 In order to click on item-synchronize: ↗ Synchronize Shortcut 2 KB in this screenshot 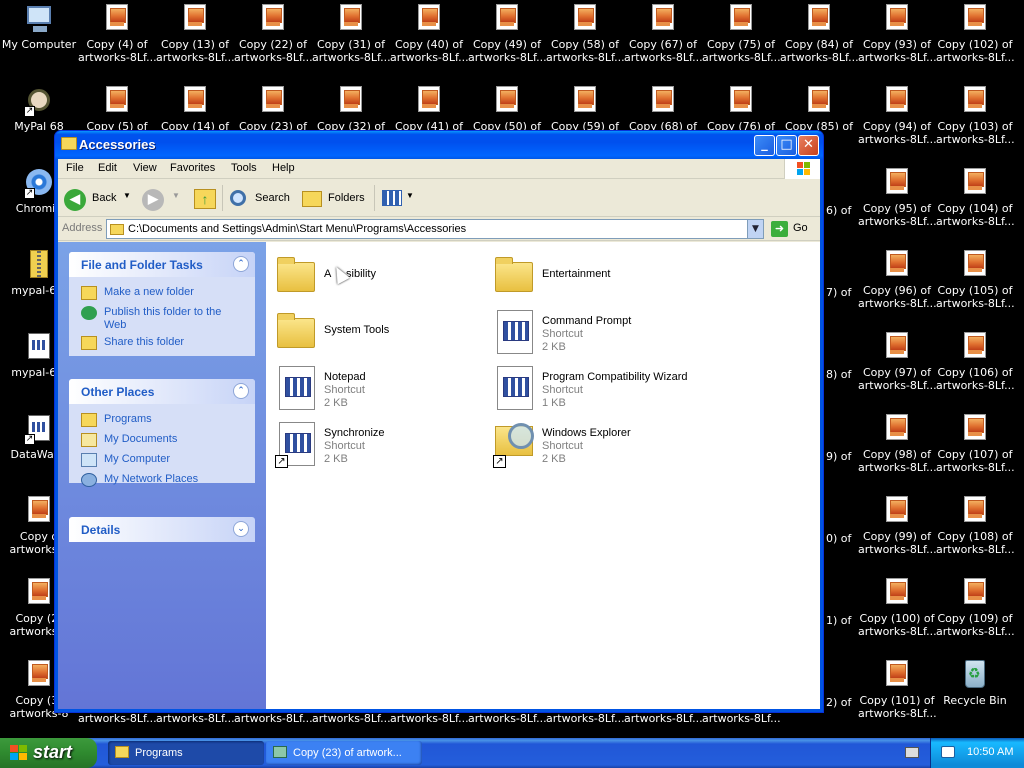, I will do `click(381, 445)`.